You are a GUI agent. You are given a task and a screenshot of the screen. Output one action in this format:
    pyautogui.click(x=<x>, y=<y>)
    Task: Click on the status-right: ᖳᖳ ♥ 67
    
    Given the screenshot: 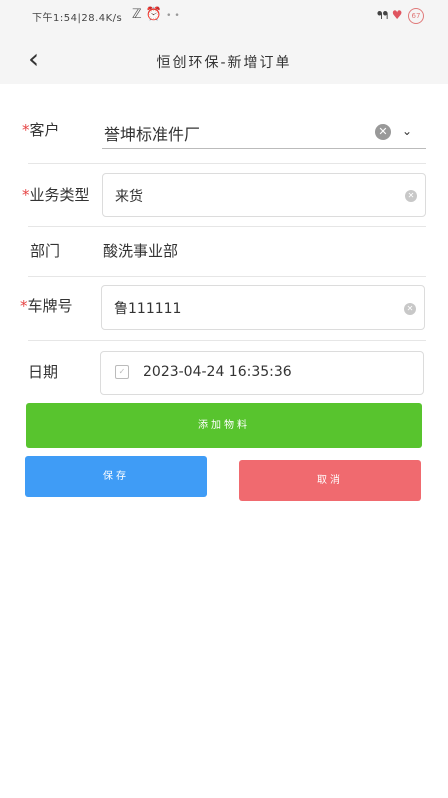 What is the action you would take?
    pyautogui.click(x=400, y=16)
    